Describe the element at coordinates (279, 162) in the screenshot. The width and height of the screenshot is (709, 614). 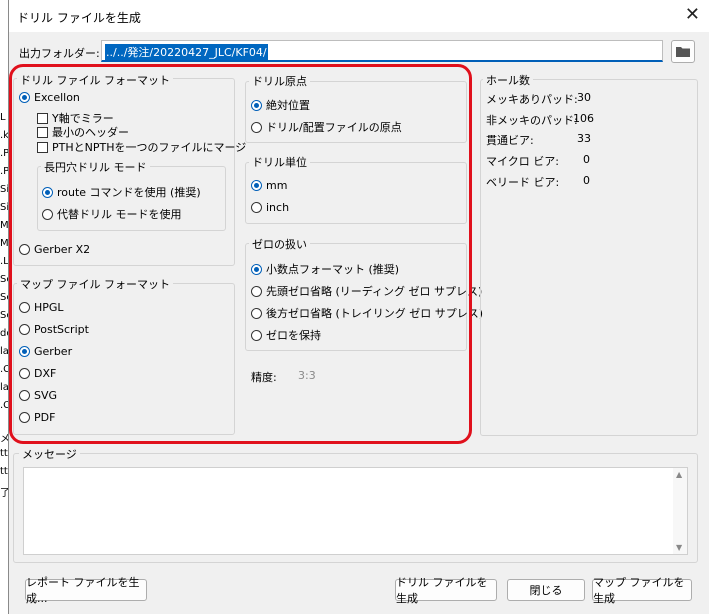
I see `drill-units-title: ドリル単位` at that location.